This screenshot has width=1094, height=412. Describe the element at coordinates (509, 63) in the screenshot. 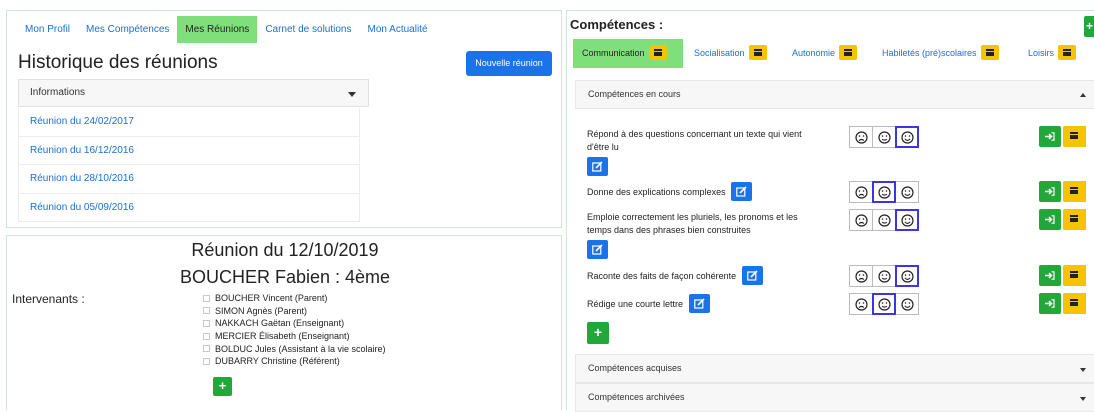

I see `new-meeting-button: Nouvelle réunion` at that location.